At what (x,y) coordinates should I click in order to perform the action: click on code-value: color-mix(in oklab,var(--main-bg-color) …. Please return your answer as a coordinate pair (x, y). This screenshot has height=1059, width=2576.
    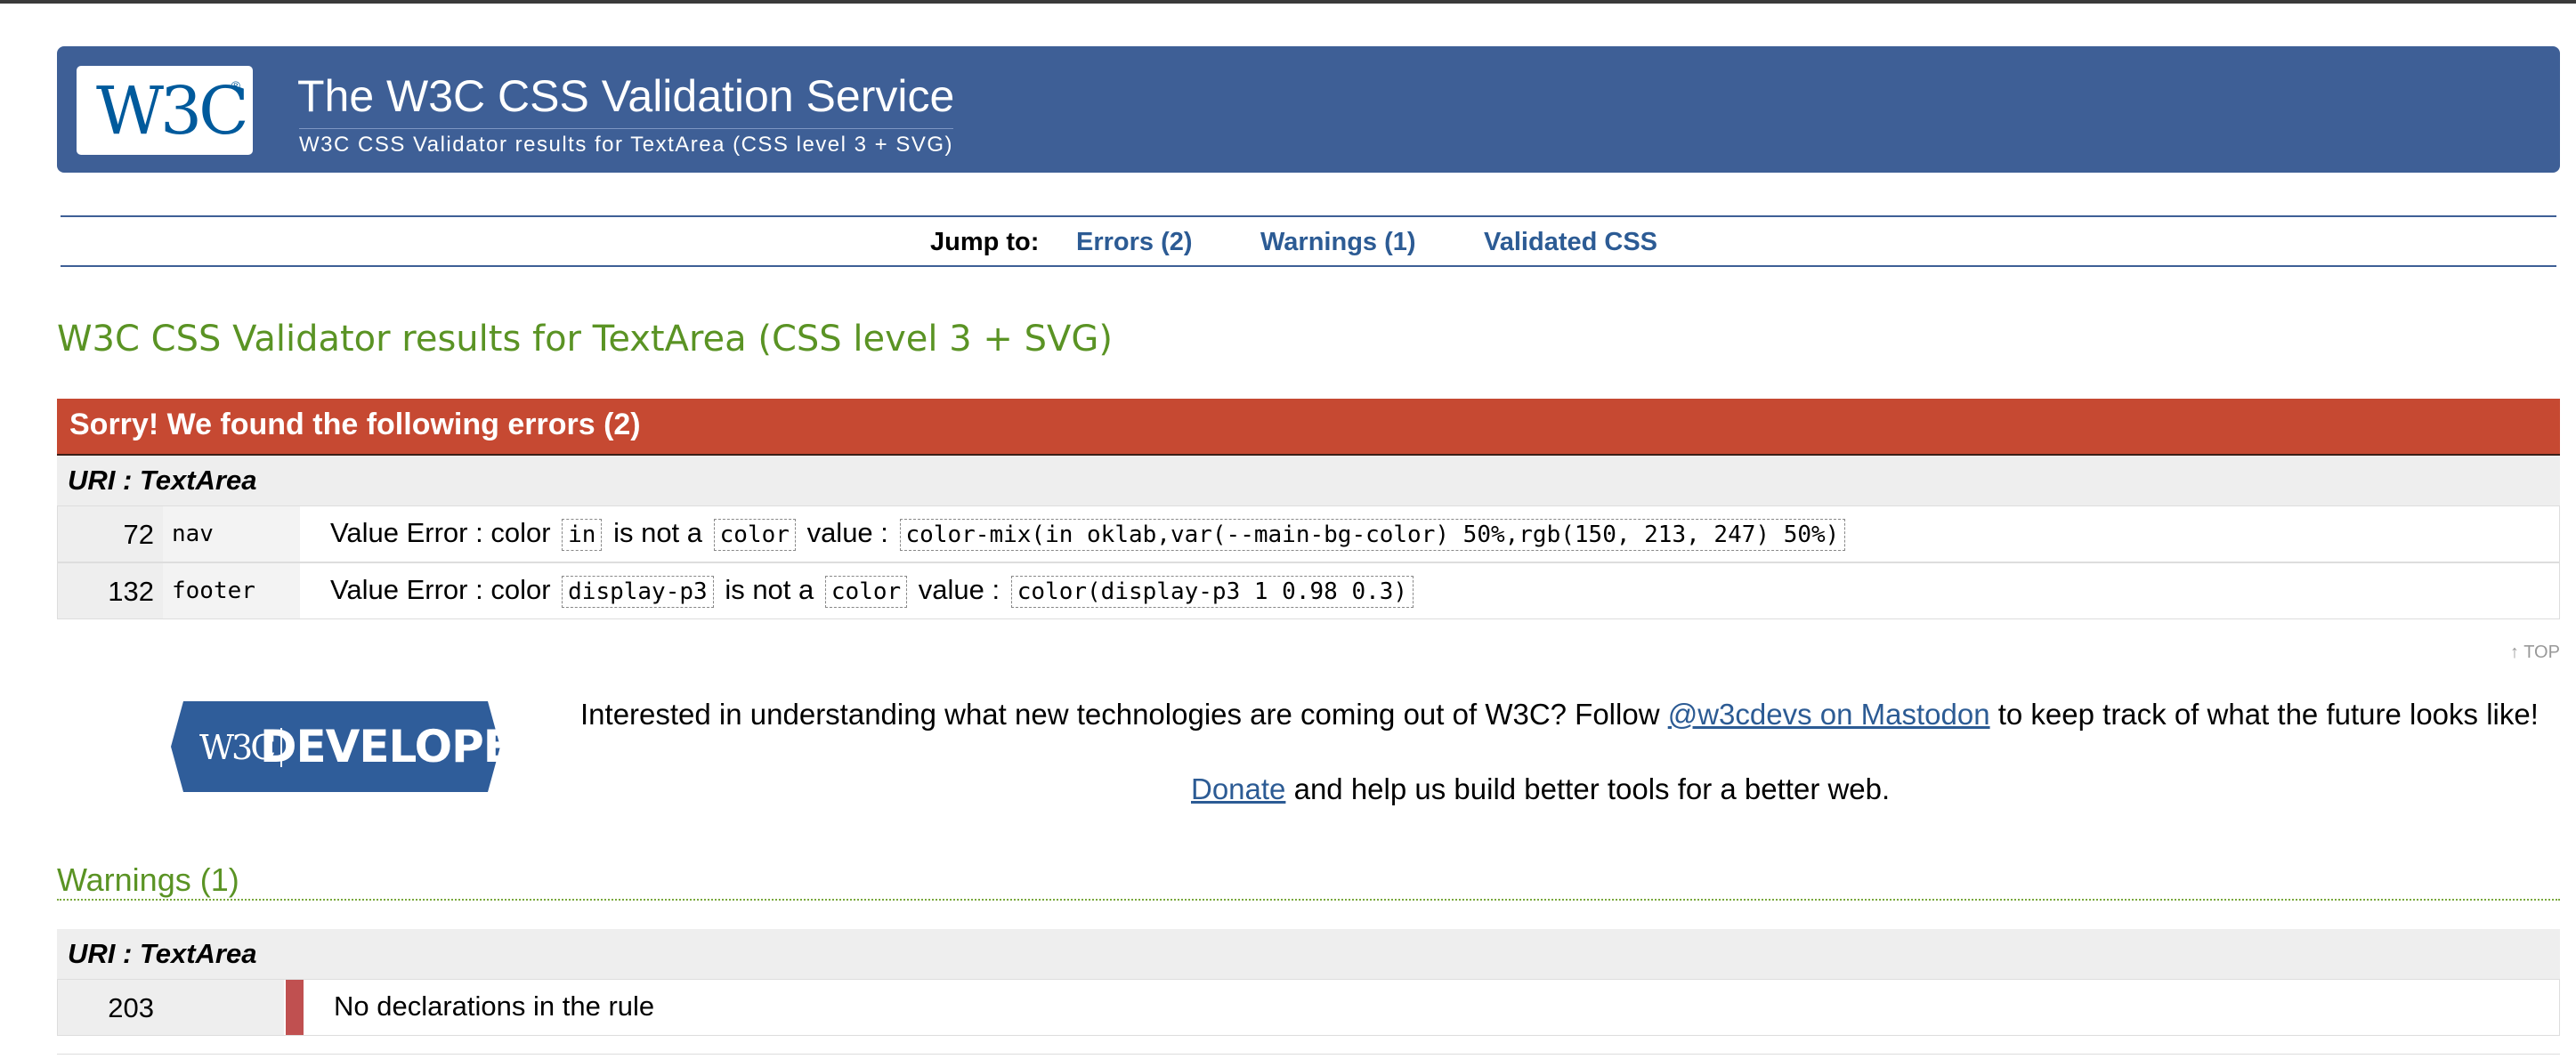
    Looking at the image, I should click on (1372, 535).